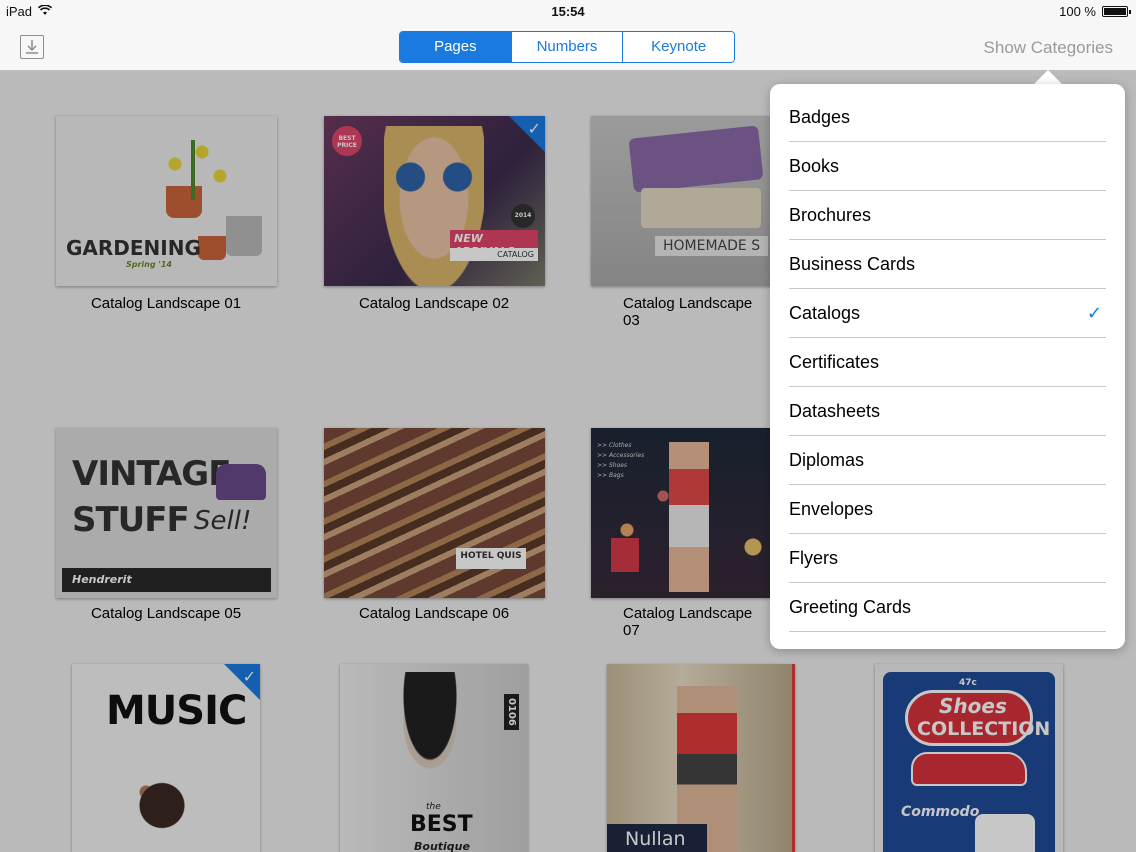 The width and height of the screenshot is (1136, 852). What do you see at coordinates (947, 166) in the screenshot?
I see `category-books: Books` at bounding box center [947, 166].